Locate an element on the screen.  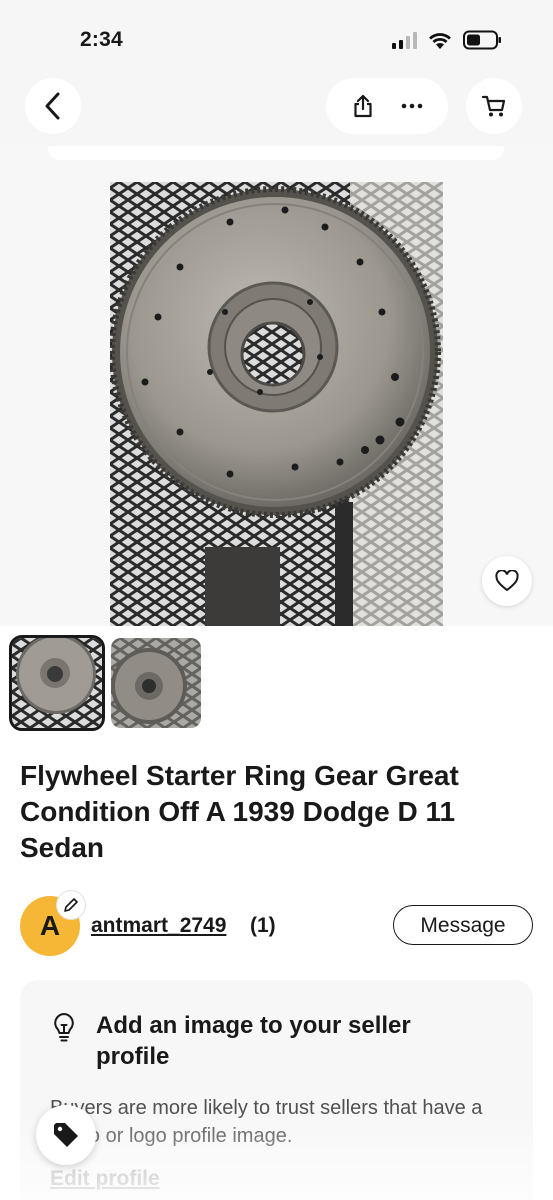
cart-icon is located at coordinates (493, 106).